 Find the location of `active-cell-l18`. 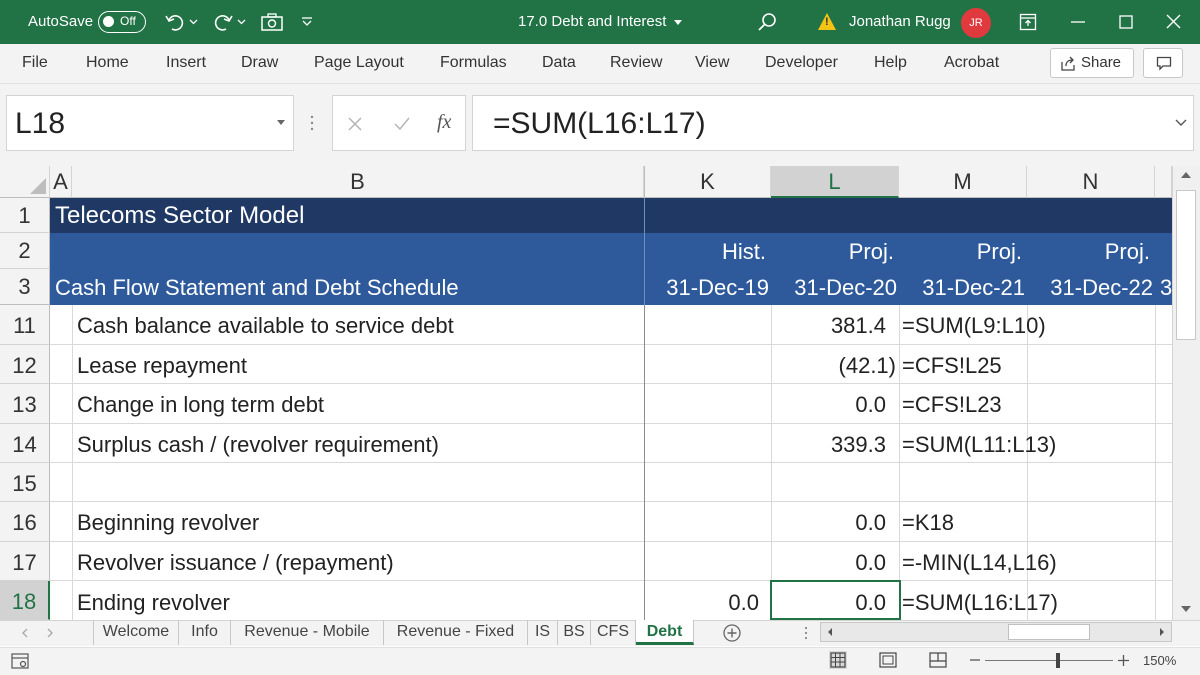

active-cell-l18 is located at coordinates (835, 600).